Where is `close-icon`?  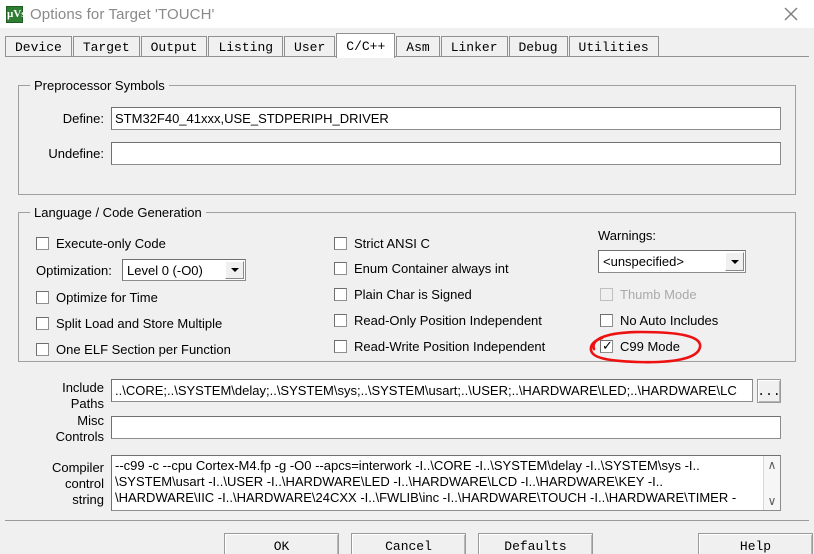
close-icon is located at coordinates (791, 14).